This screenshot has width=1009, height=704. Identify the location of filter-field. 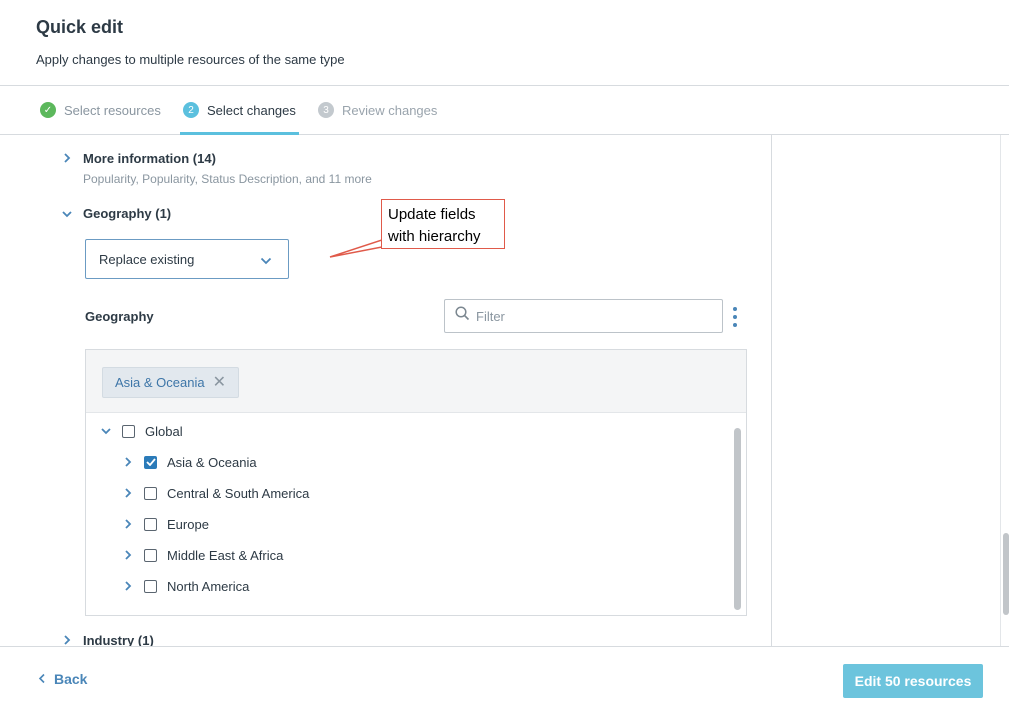
(583, 316).